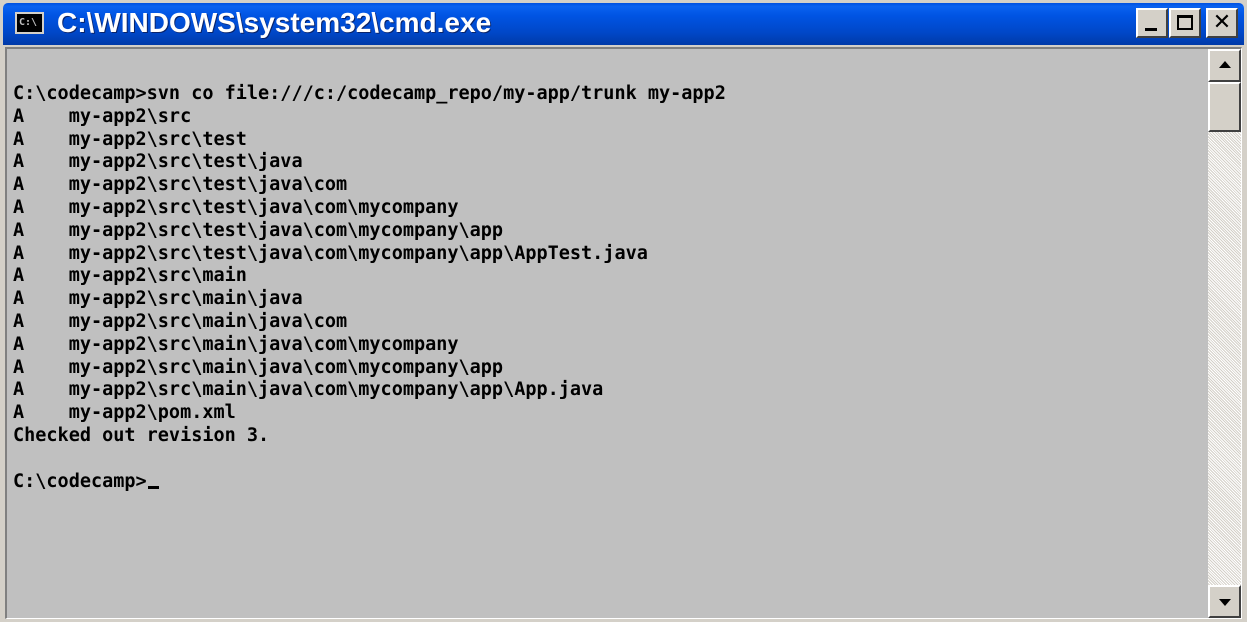  Describe the element at coordinates (274, 22) in the screenshot. I see `window-title: C:\WINDOWS\system32\cmd.exe` at that location.